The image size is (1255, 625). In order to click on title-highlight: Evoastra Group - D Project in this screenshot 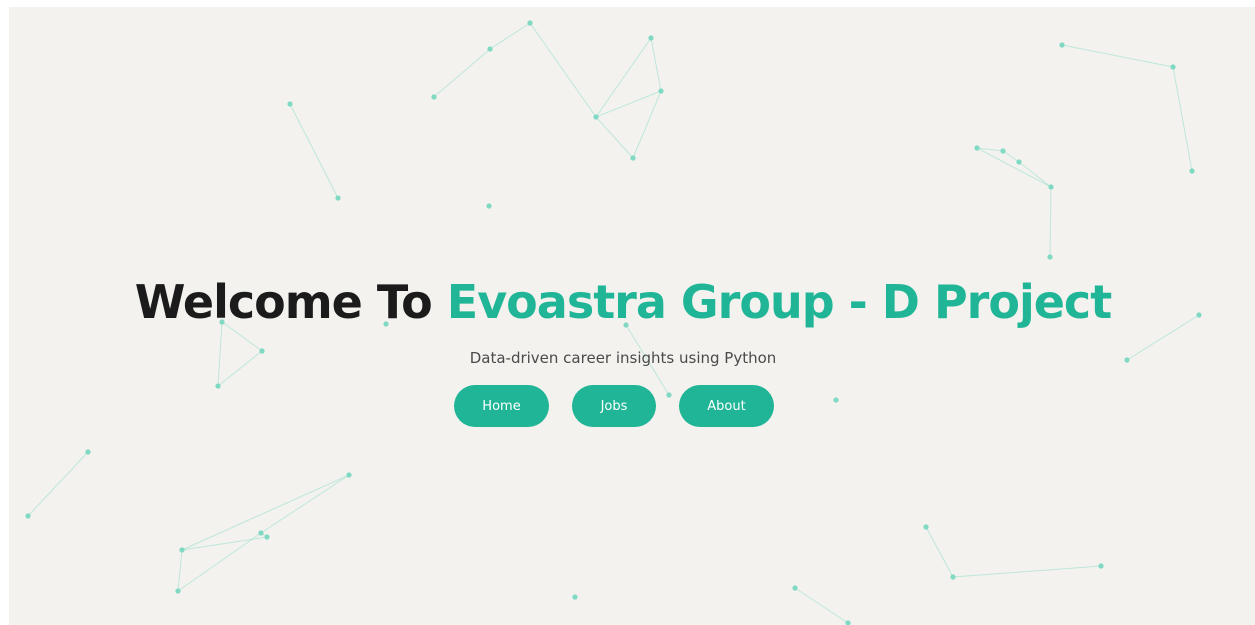, I will do `click(779, 302)`.